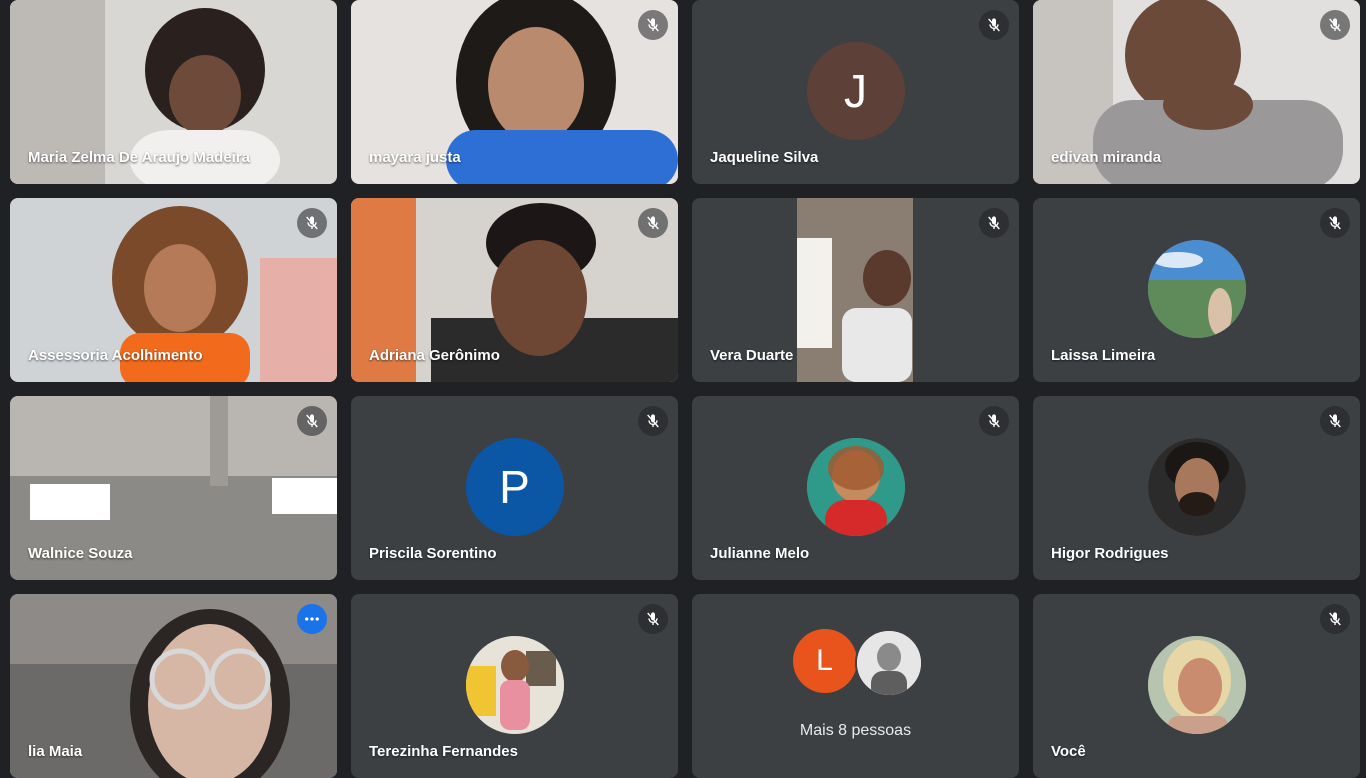 The height and width of the screenshot is (778, 1366). What do you see at coordinates (55, 751) in the screenshot?
I see `participant-name: lia Maia` at bounding box center [55, 751].